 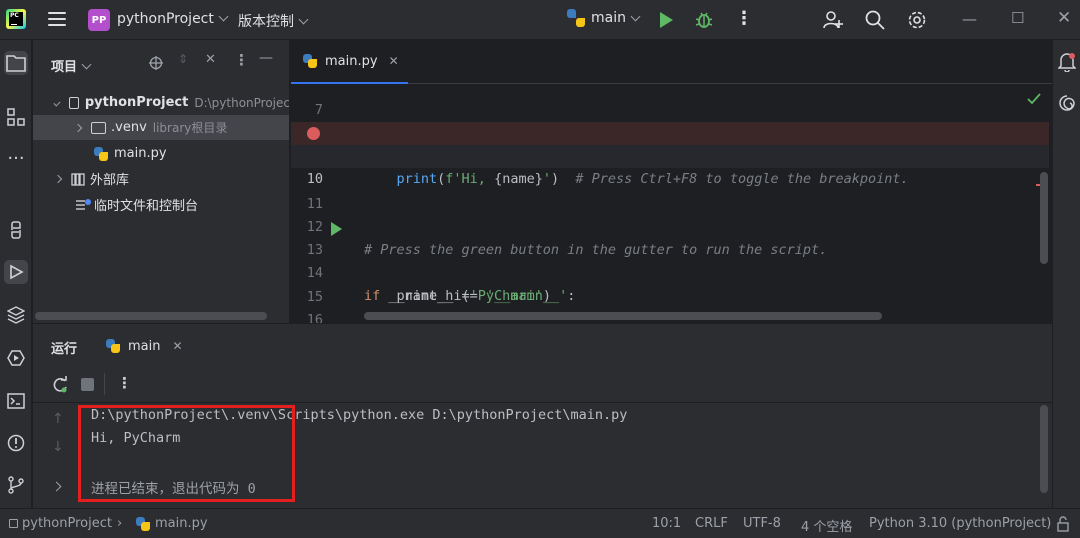 What do you see at coordinates (241, 60) in the screenshot?
I see `panel-options-icon: ⋮` at bounding box center [241, 60].